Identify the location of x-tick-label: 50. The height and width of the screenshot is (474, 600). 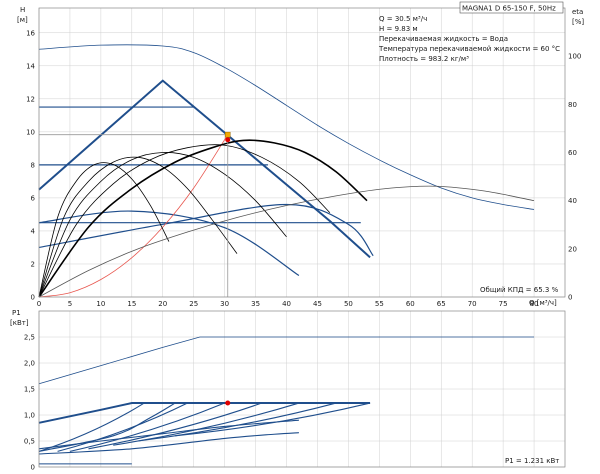
(348, 304).